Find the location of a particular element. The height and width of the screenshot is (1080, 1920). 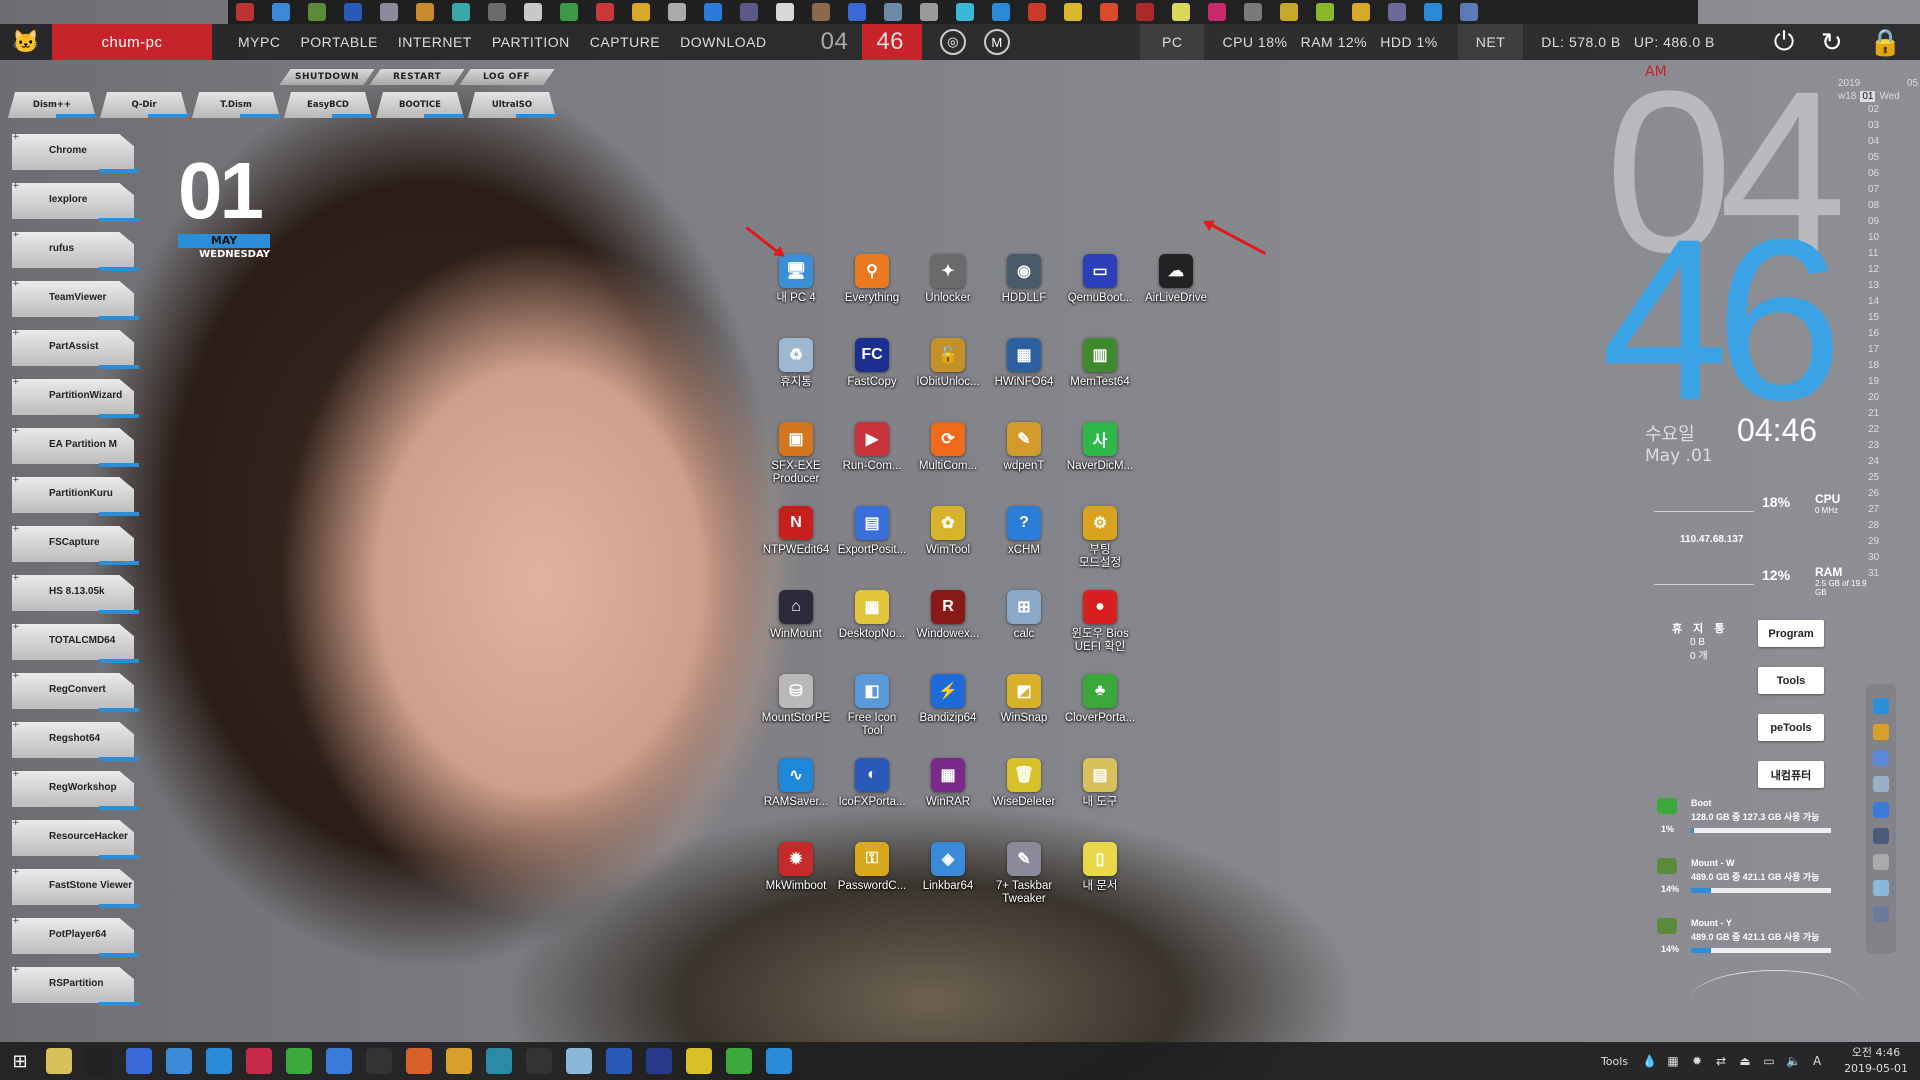

tray-volume-icon: 🔈 is located at coordinates (1793, 1061).